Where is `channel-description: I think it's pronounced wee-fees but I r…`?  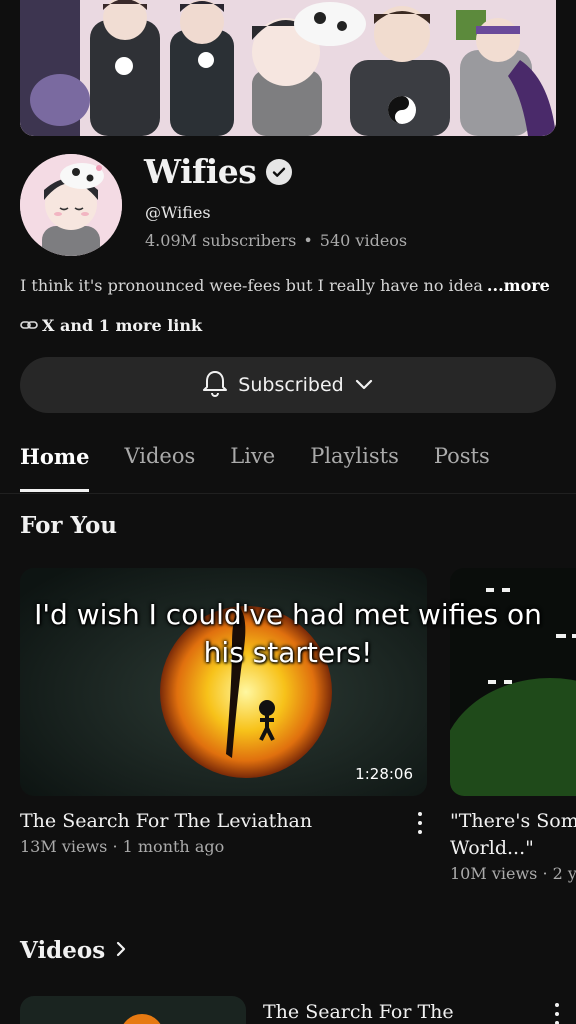 channel-description: I think it's pronounced wee-fees but I r… is located at coordinates (285, 285).